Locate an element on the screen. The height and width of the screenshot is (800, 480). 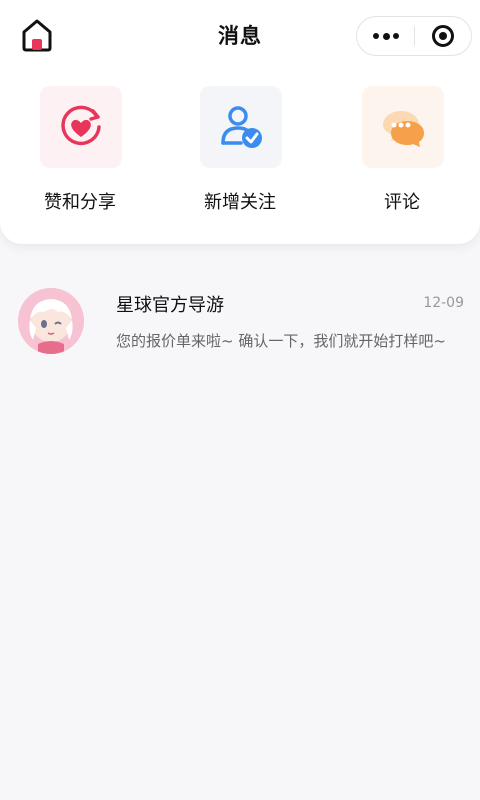
heart-share-icon is located at coordinates (81, 125).